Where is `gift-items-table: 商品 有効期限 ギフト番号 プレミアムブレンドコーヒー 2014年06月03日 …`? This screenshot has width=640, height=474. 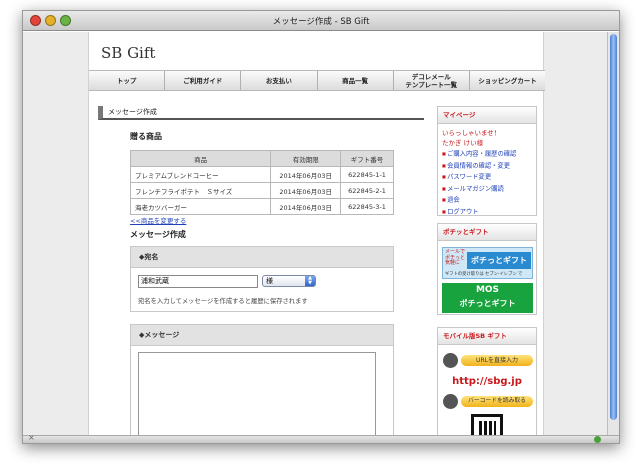 gift-items-table: 商品 有効期限 ギフト番号 プレミアムブレンドコーヒー 2014年06月03日 … is located at coordinates (261, 182).